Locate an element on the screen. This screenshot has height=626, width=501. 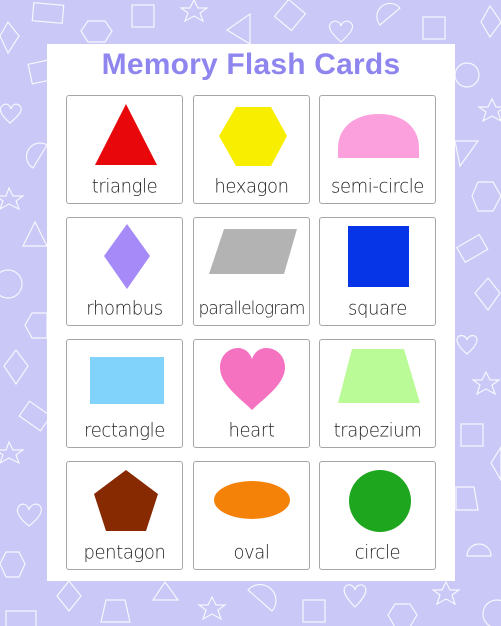
card-pentagon: pentagon is located at coordinates (124, 515).